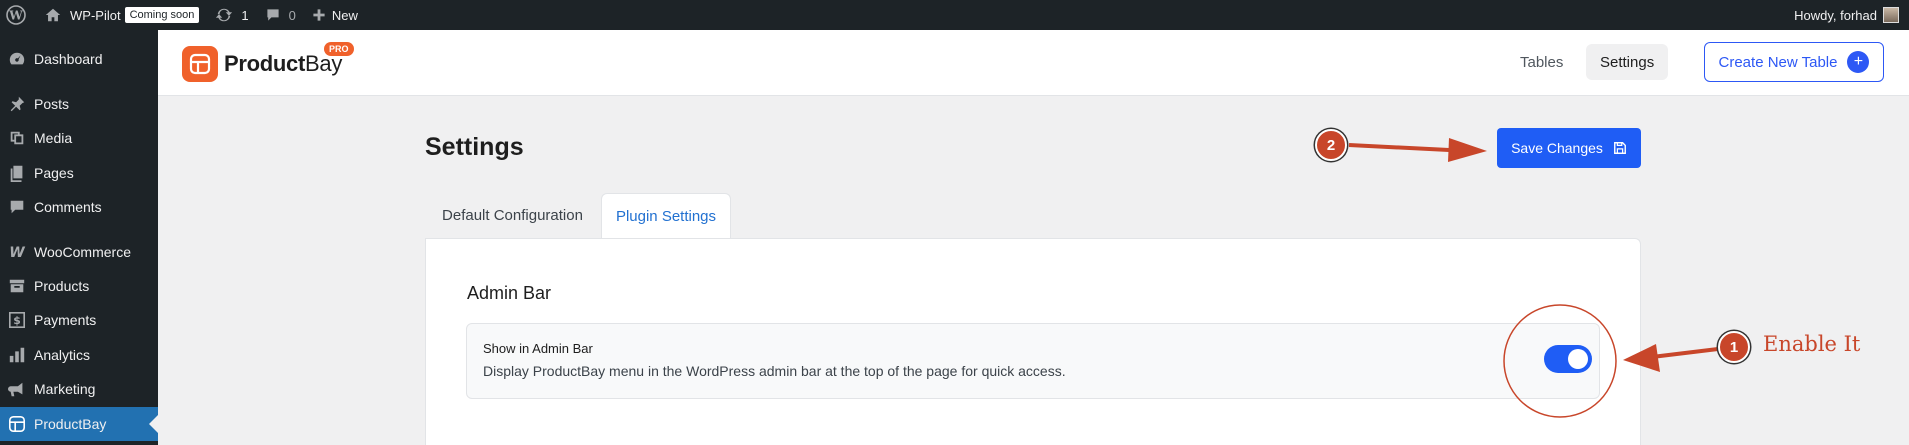 Image resolution: width=1909 pixels, height=445 pixels. What do you see at coordinates (509, 293) in the screenshot?
I see `section-title: Admin Bar` at bounding box center [509, 293].